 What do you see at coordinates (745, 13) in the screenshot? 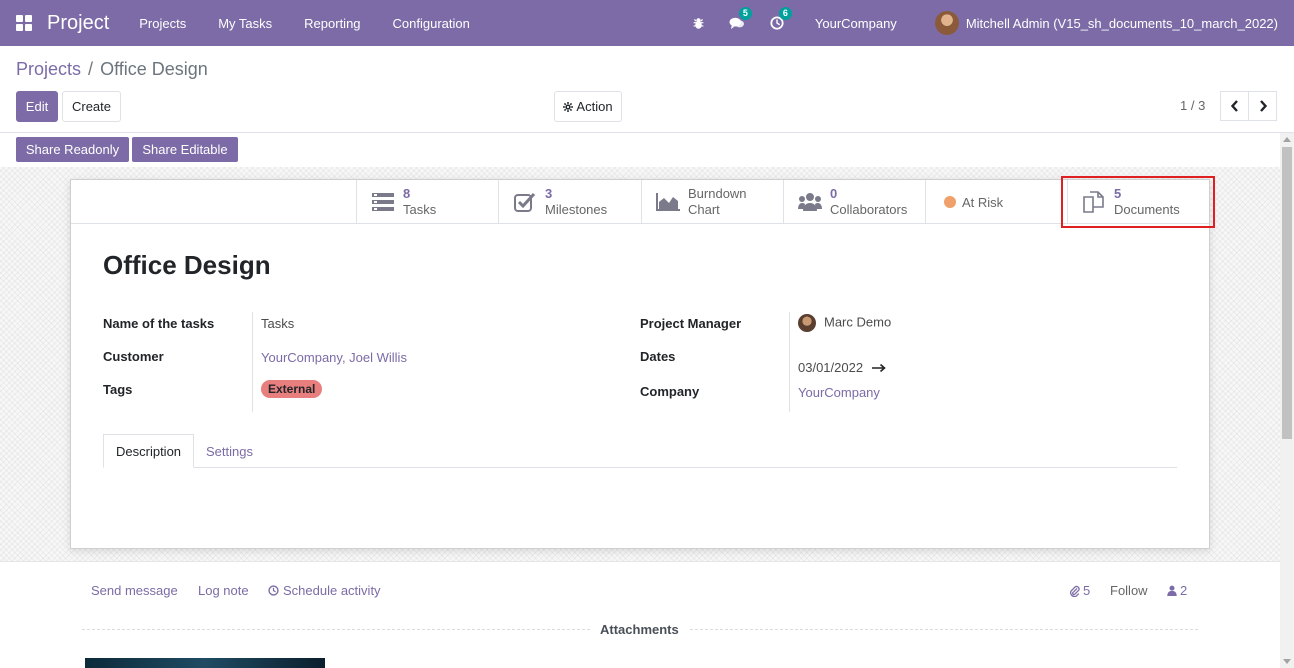
I see `messages-count-badge: 5` at bounding box center [745, 13].